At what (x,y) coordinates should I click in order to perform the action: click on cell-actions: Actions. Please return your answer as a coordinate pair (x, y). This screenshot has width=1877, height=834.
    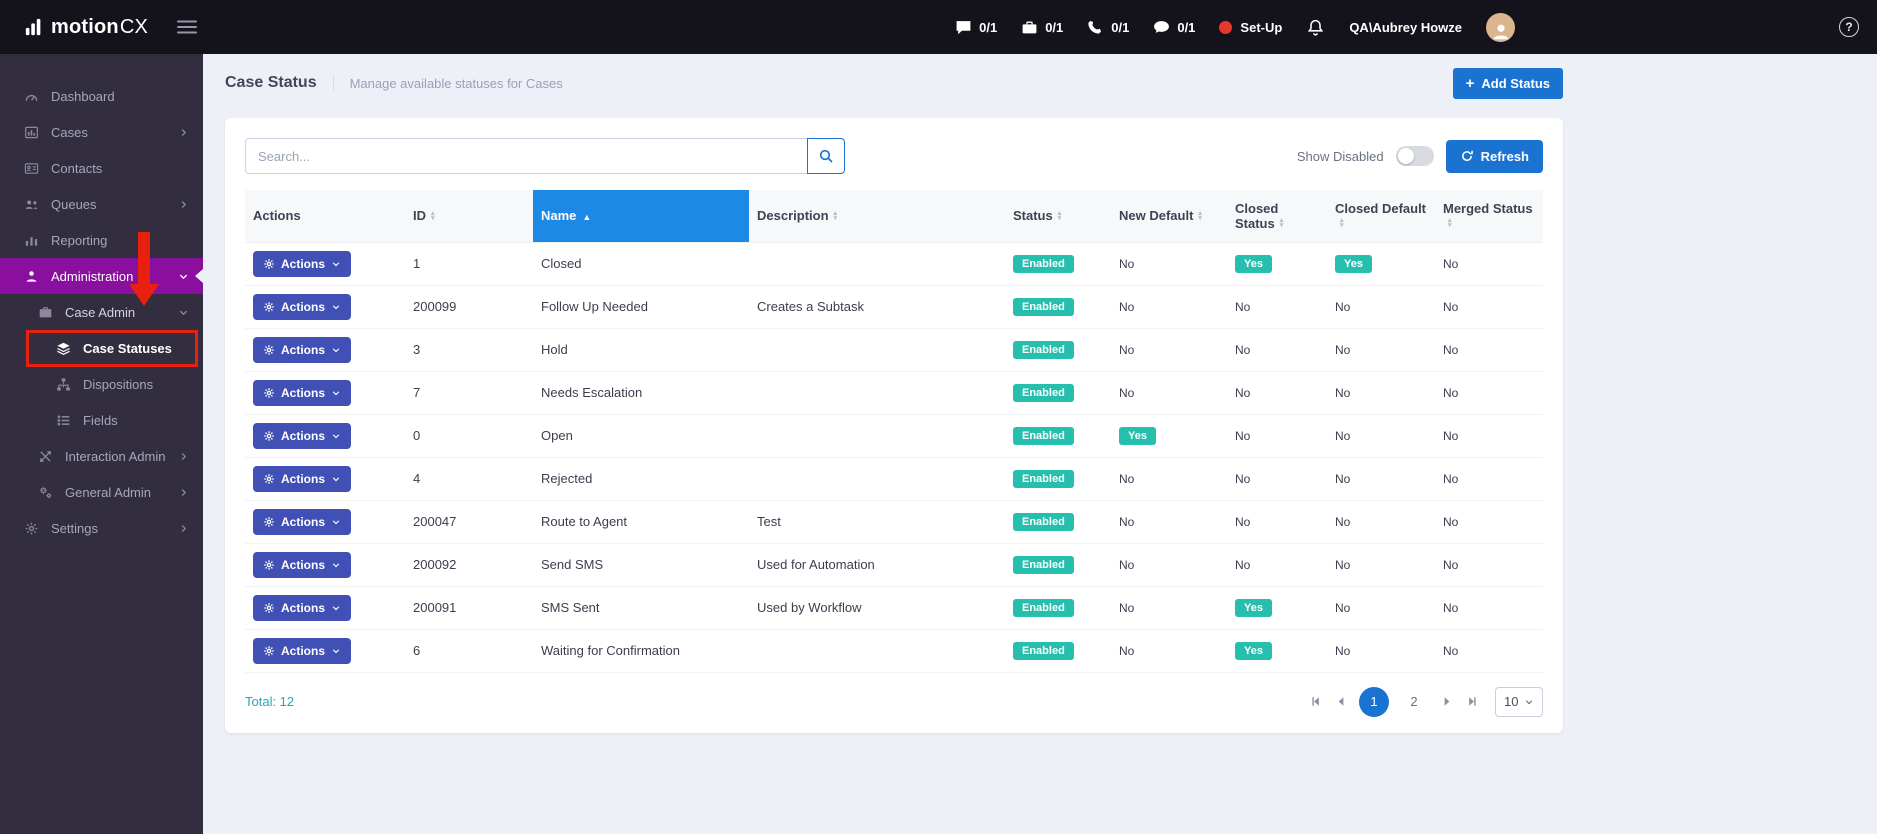
    Looking at the image, I should click on (325, 436).